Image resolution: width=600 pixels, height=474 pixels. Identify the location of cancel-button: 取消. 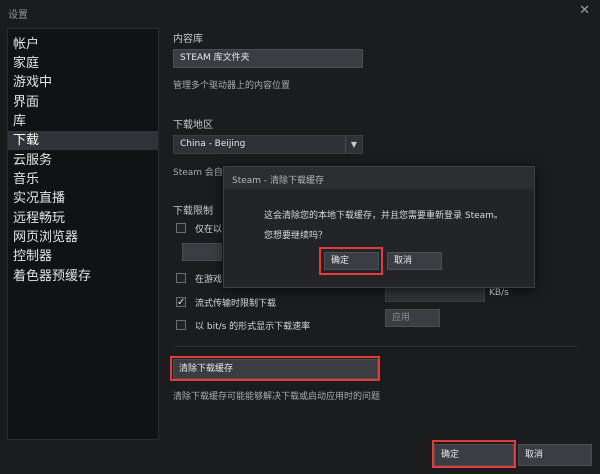
(555, 455).